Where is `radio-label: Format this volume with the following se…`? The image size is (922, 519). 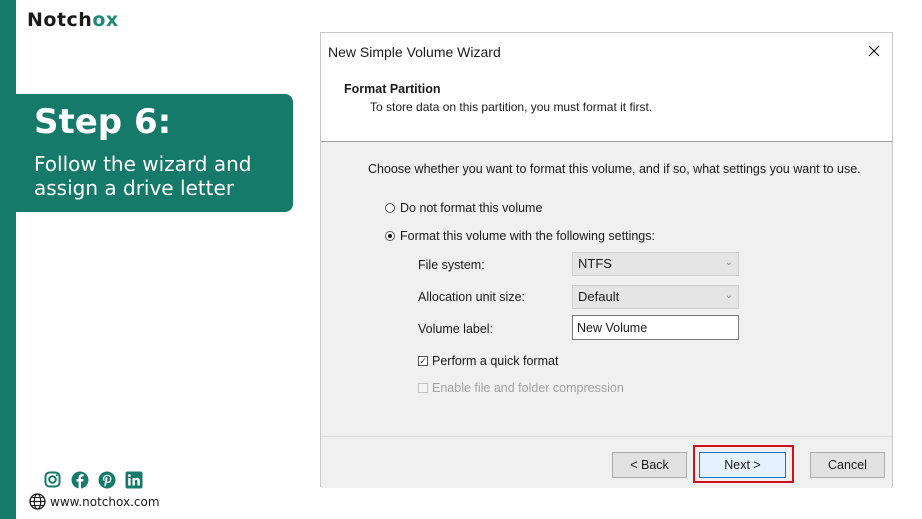 radio-label: Format this volume with the following se… is located at coordinates (527, 236).